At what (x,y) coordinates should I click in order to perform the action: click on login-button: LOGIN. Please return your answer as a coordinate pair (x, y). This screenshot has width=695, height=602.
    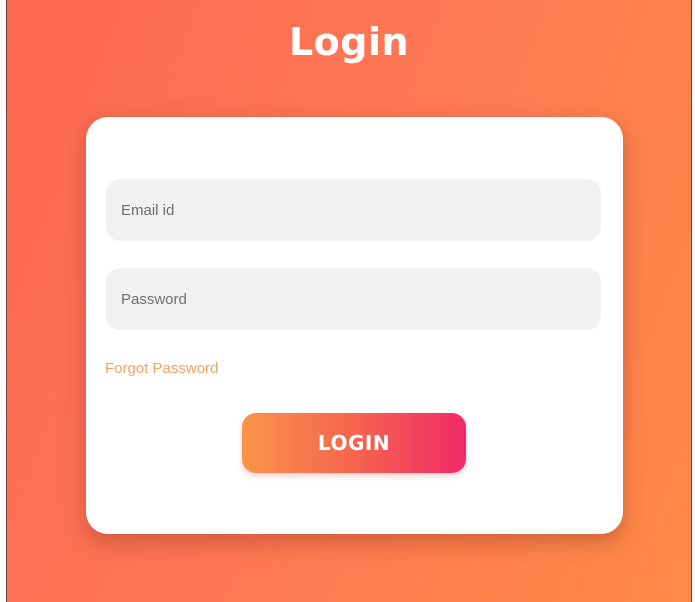
    Looking at the image, I should click on (354, 443).